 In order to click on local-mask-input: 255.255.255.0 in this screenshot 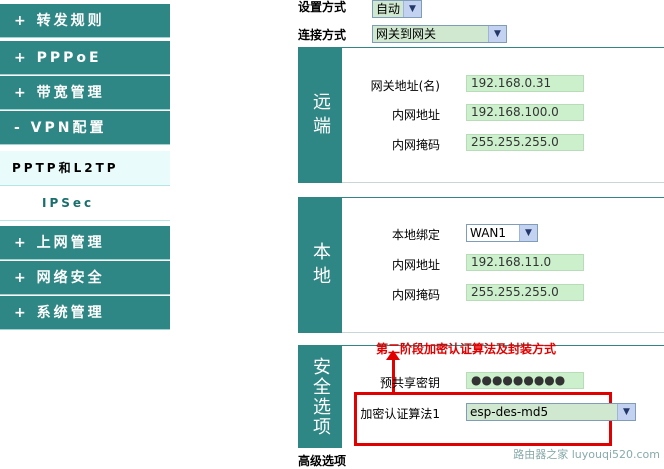, I will do `click(525, 292)`.